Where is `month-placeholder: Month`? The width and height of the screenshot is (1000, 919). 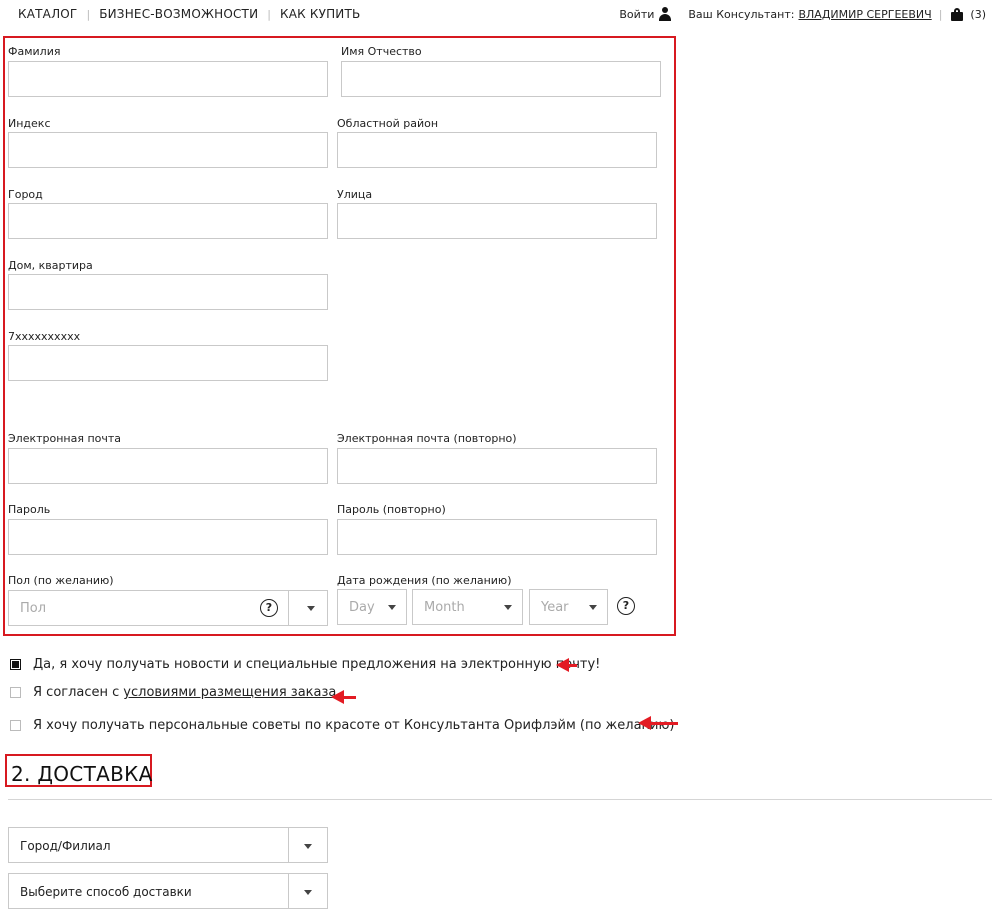
month-placeholder: Month is located at coordinates (444, 607).